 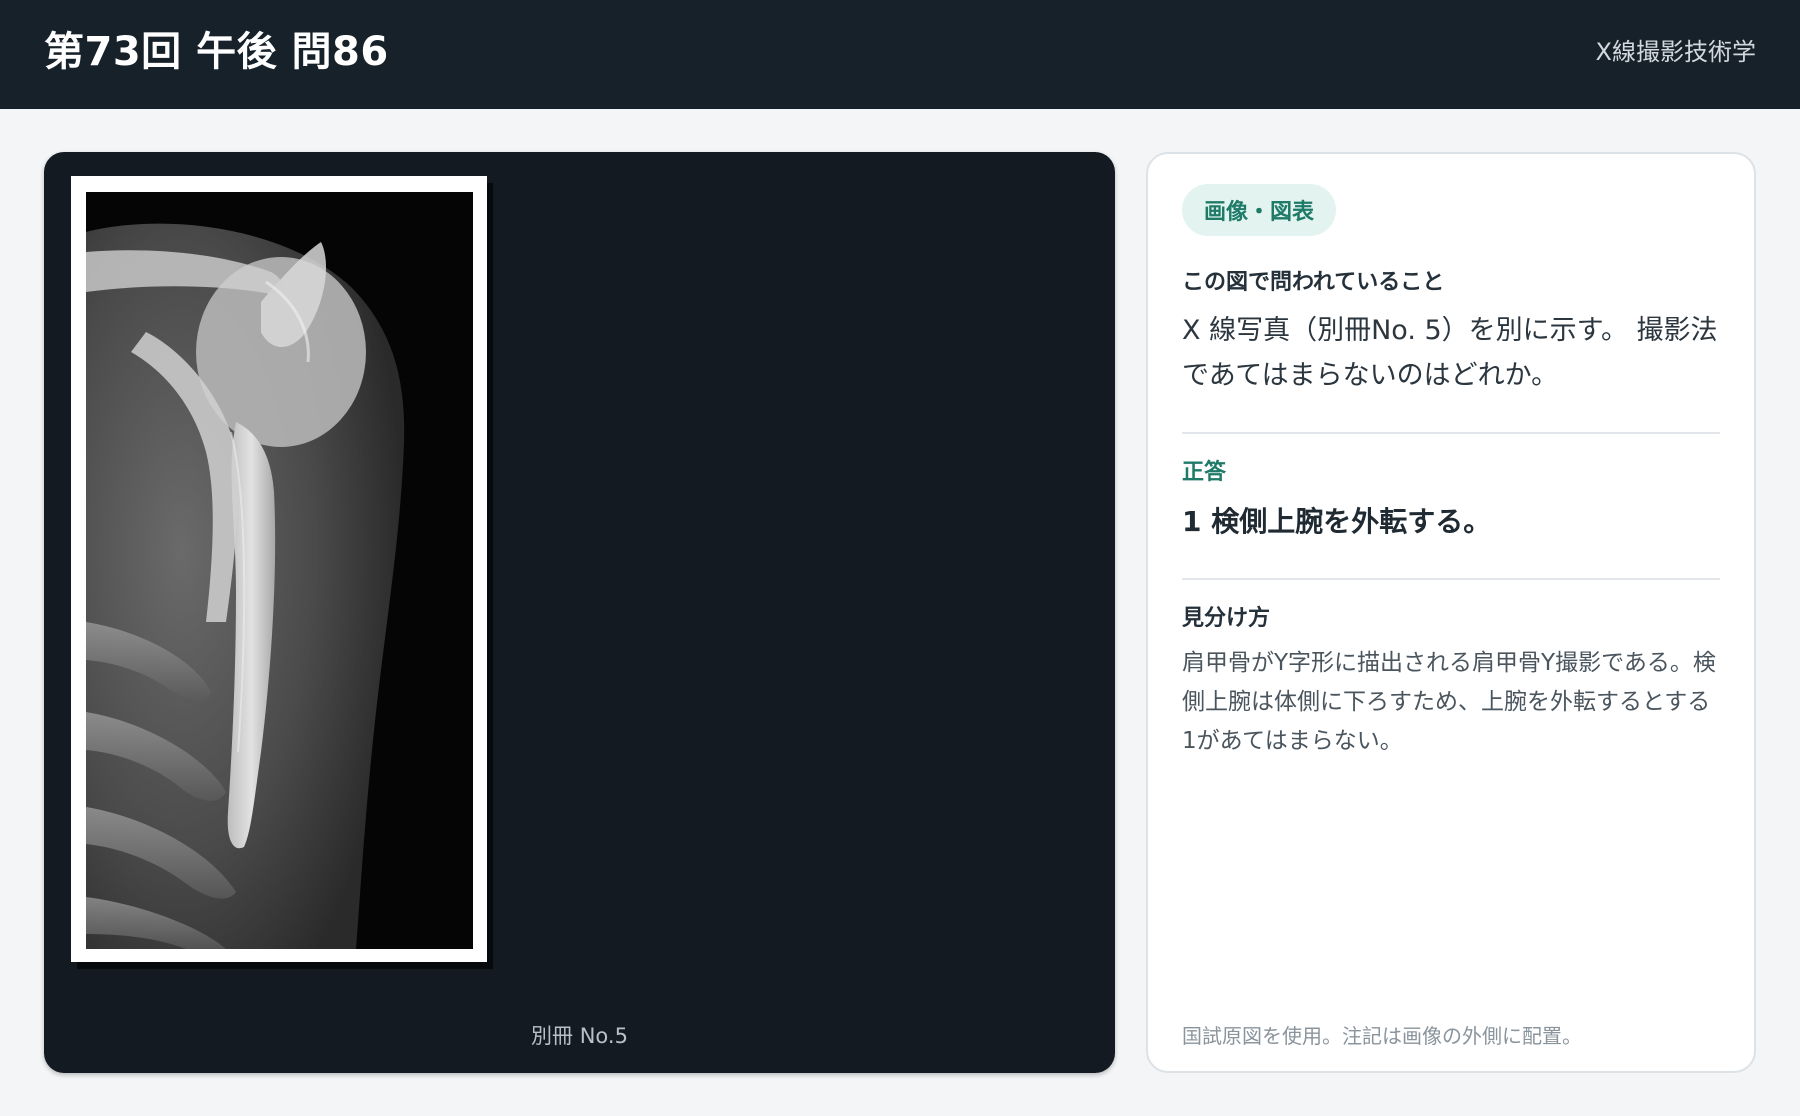 What do you see at coordinates (900, 54) in the screenshot?
I see `top-bar: 第73回 午後 問86 X線撮影技術学` at bounding box center [900, 54].